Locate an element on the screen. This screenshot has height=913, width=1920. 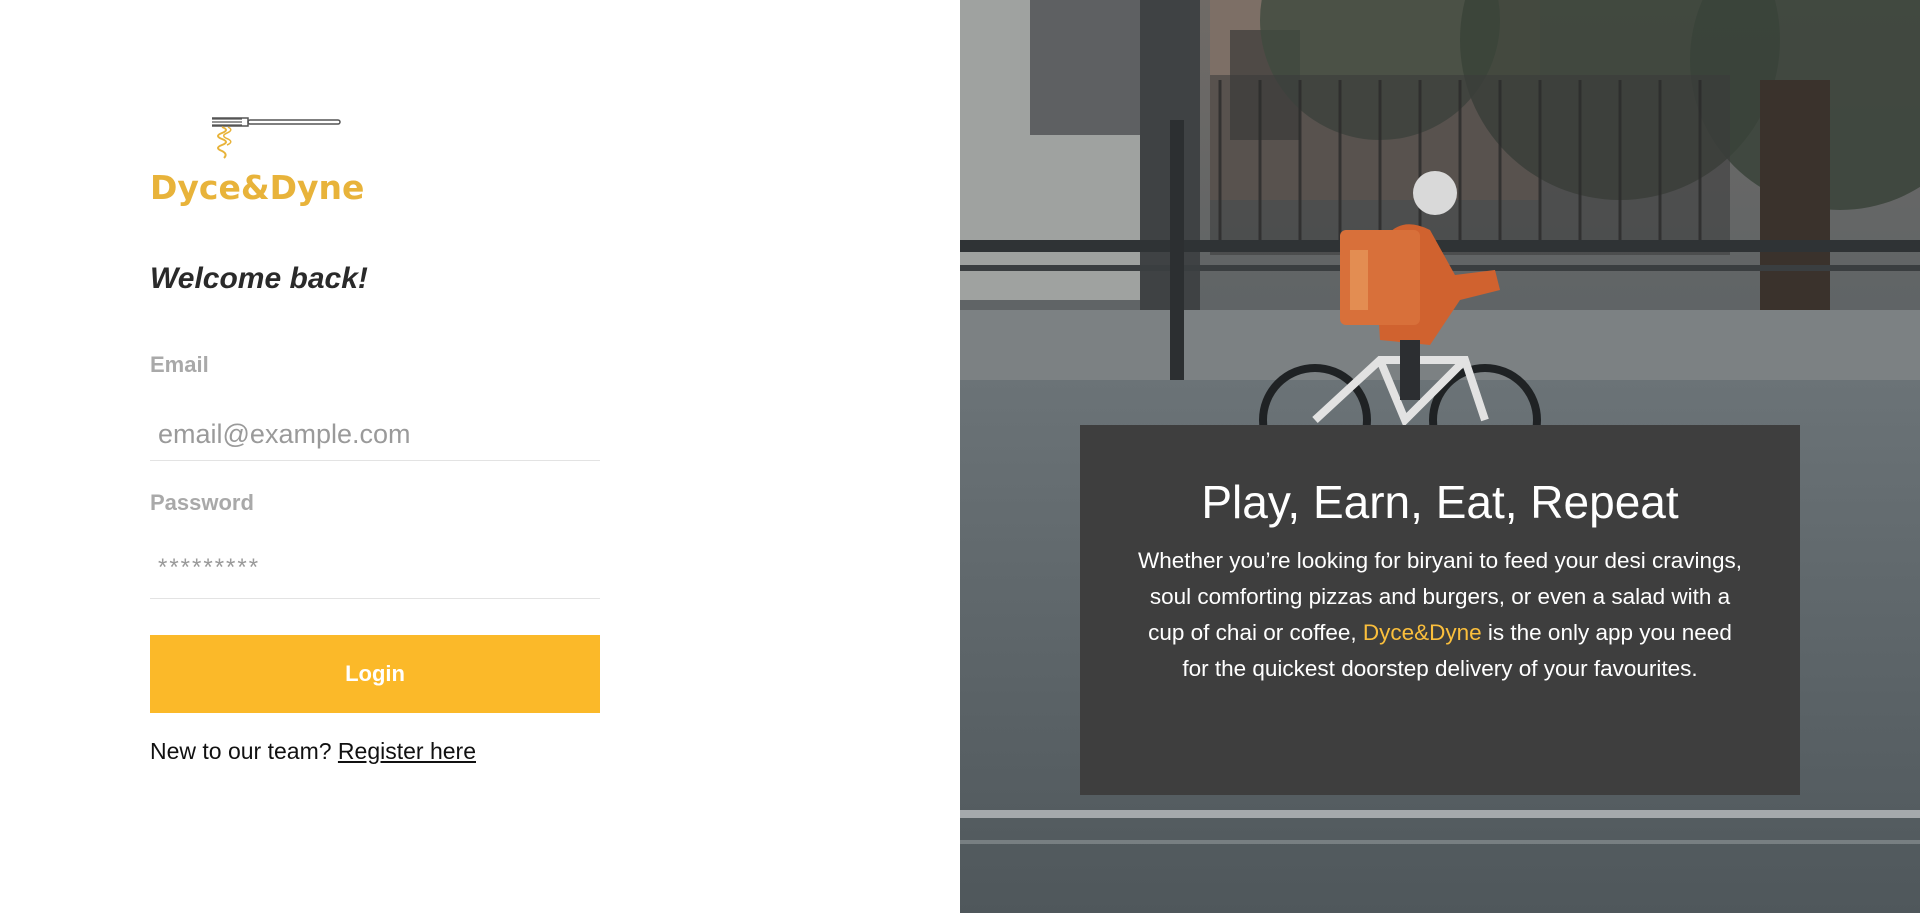
register-prompt: New to our team? Register here is located at coordinates (313, 751).